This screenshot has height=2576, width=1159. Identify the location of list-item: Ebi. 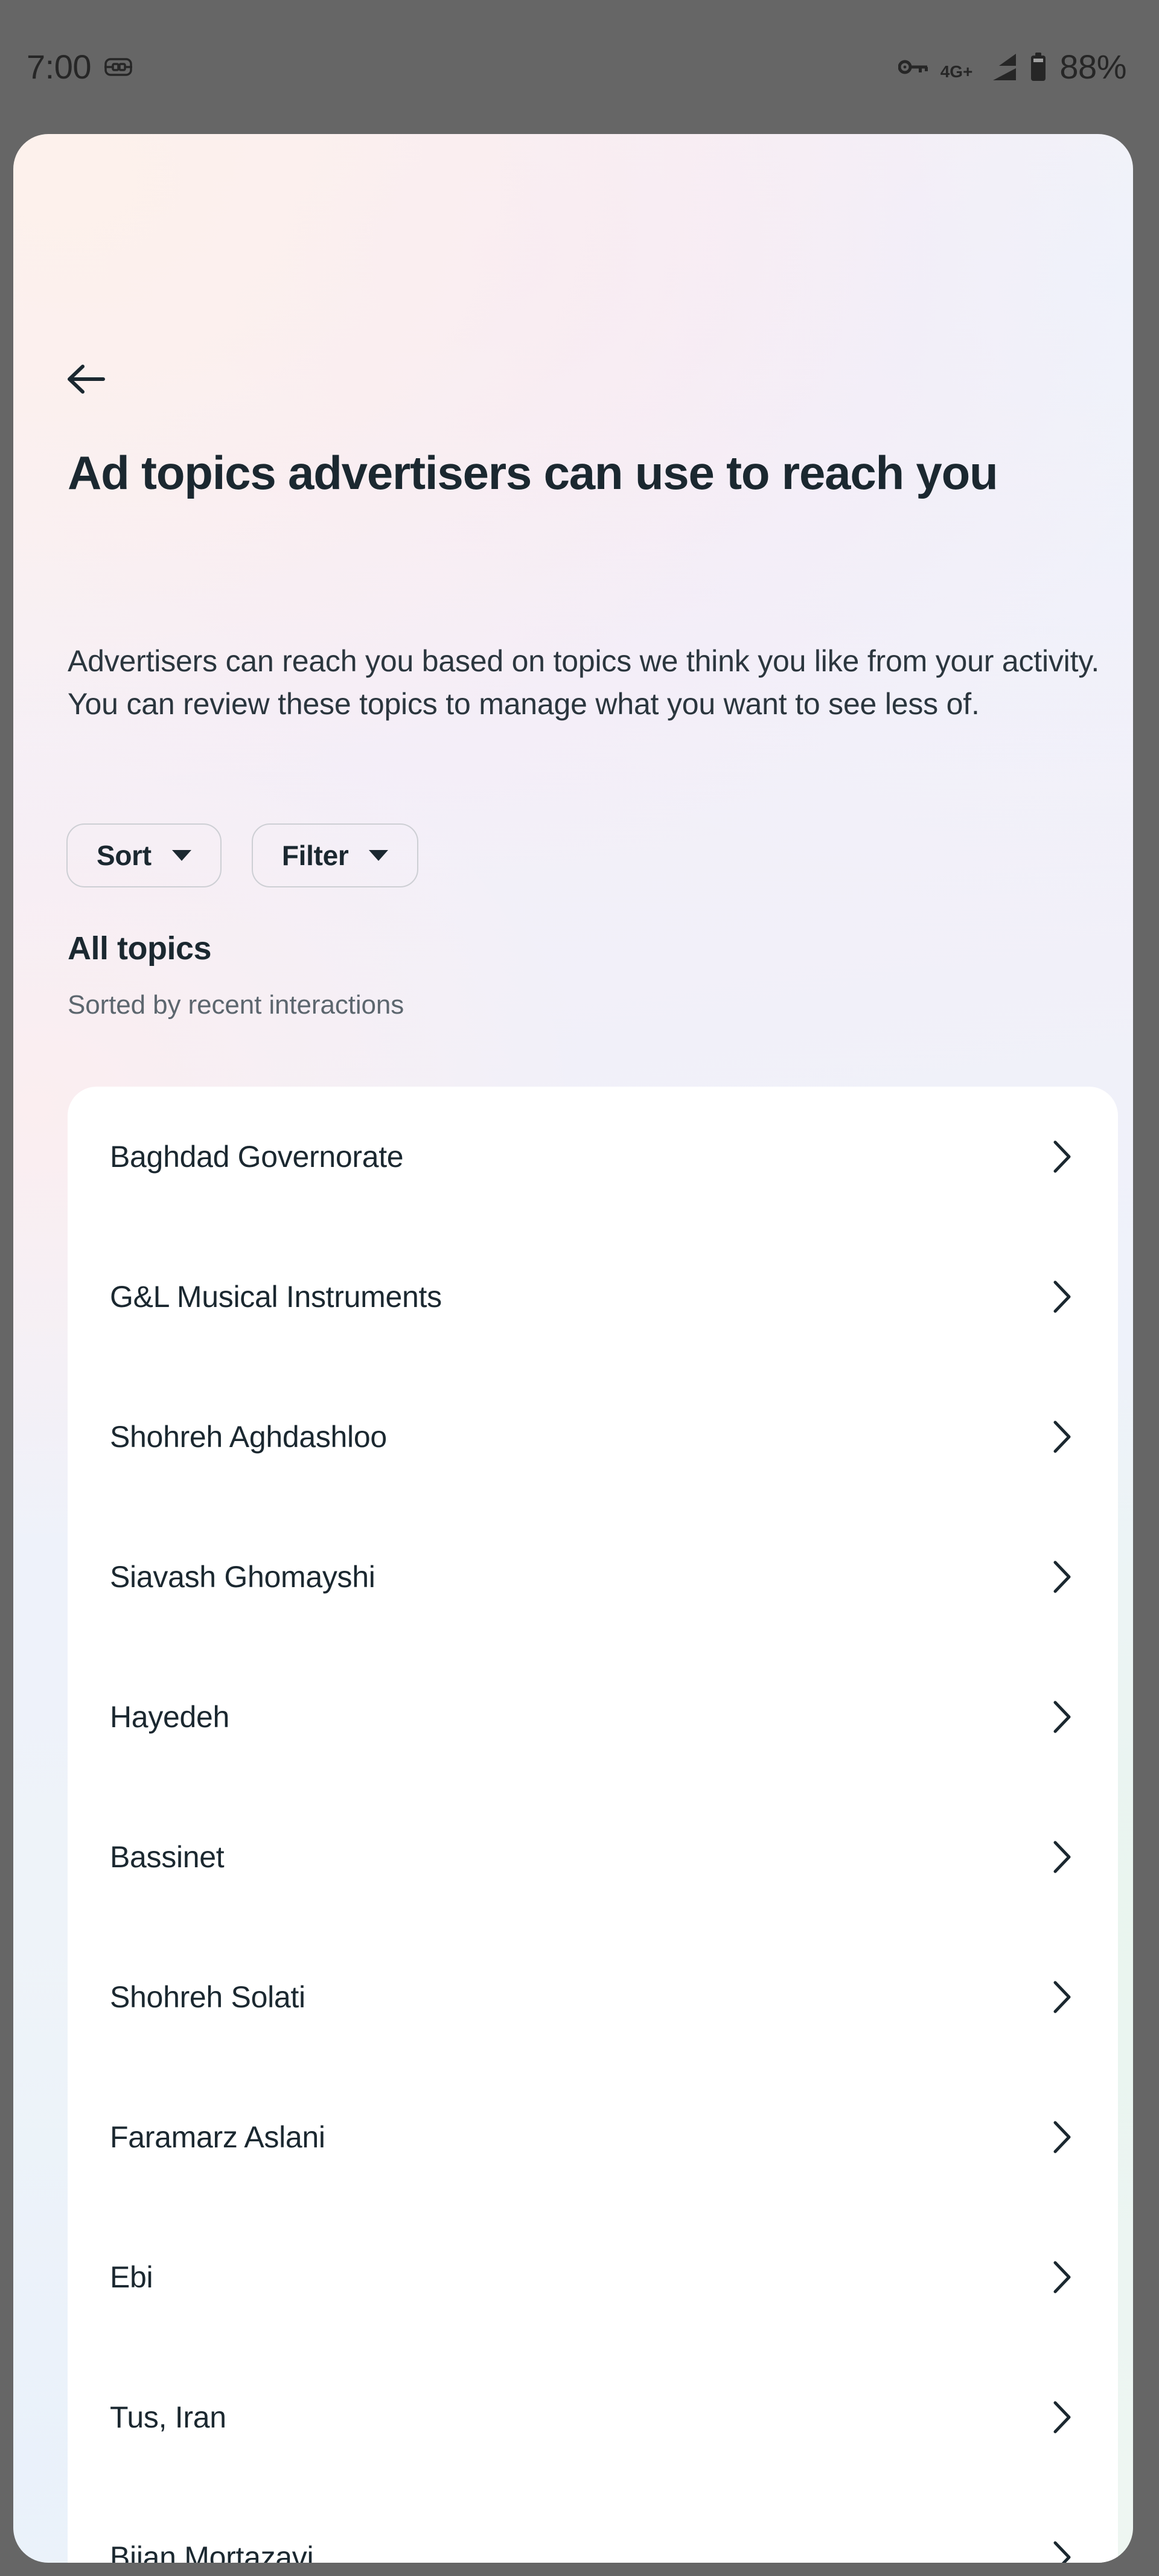
(593, 2277).